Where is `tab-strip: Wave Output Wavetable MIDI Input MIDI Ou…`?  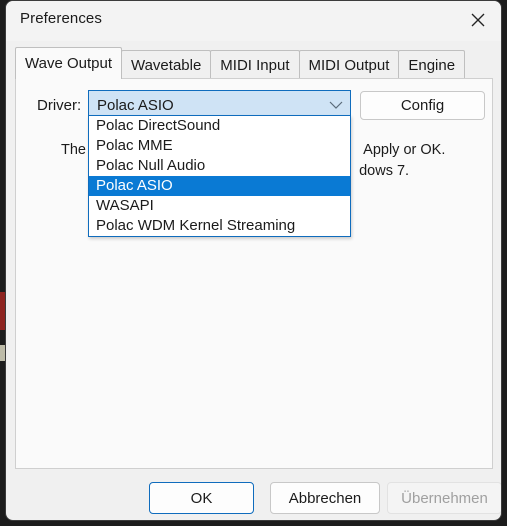 tab-strip: Wave Output Wavetable MIDI Input MIDI Ou… is located at coordinates (240, 63).